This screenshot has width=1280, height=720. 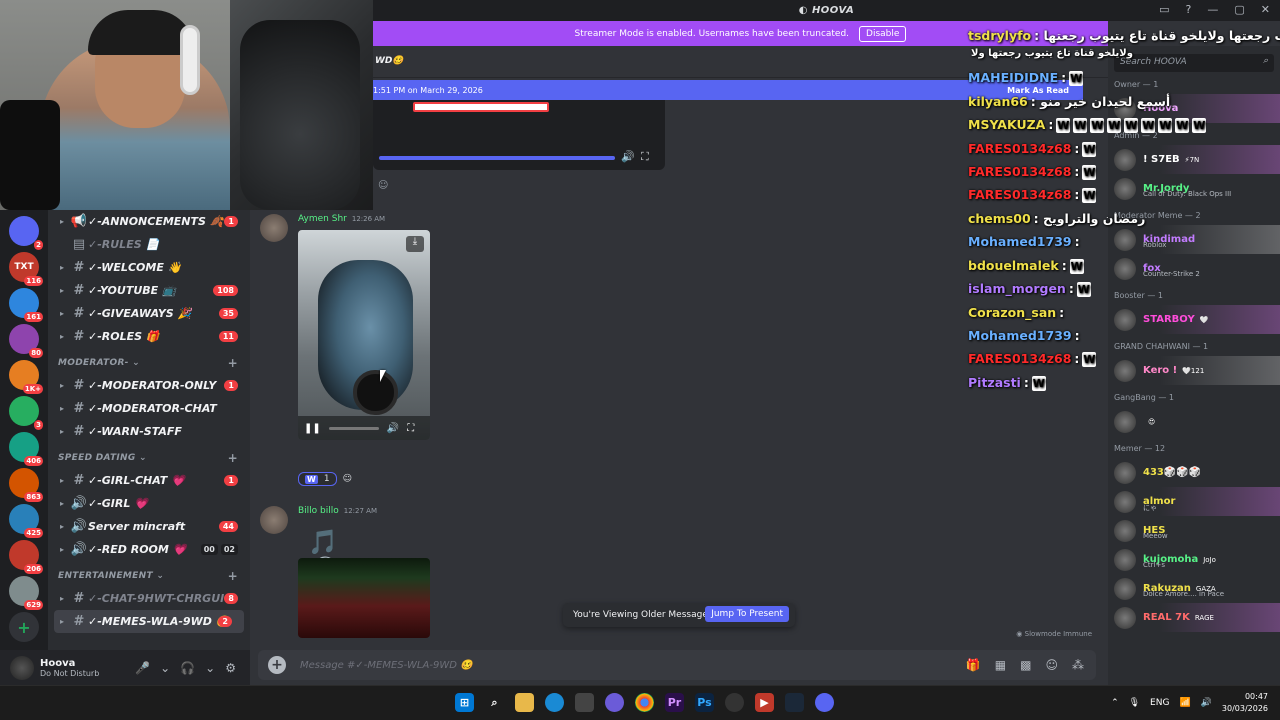 I want to click on edge-icon, so click(x=554, y=702).